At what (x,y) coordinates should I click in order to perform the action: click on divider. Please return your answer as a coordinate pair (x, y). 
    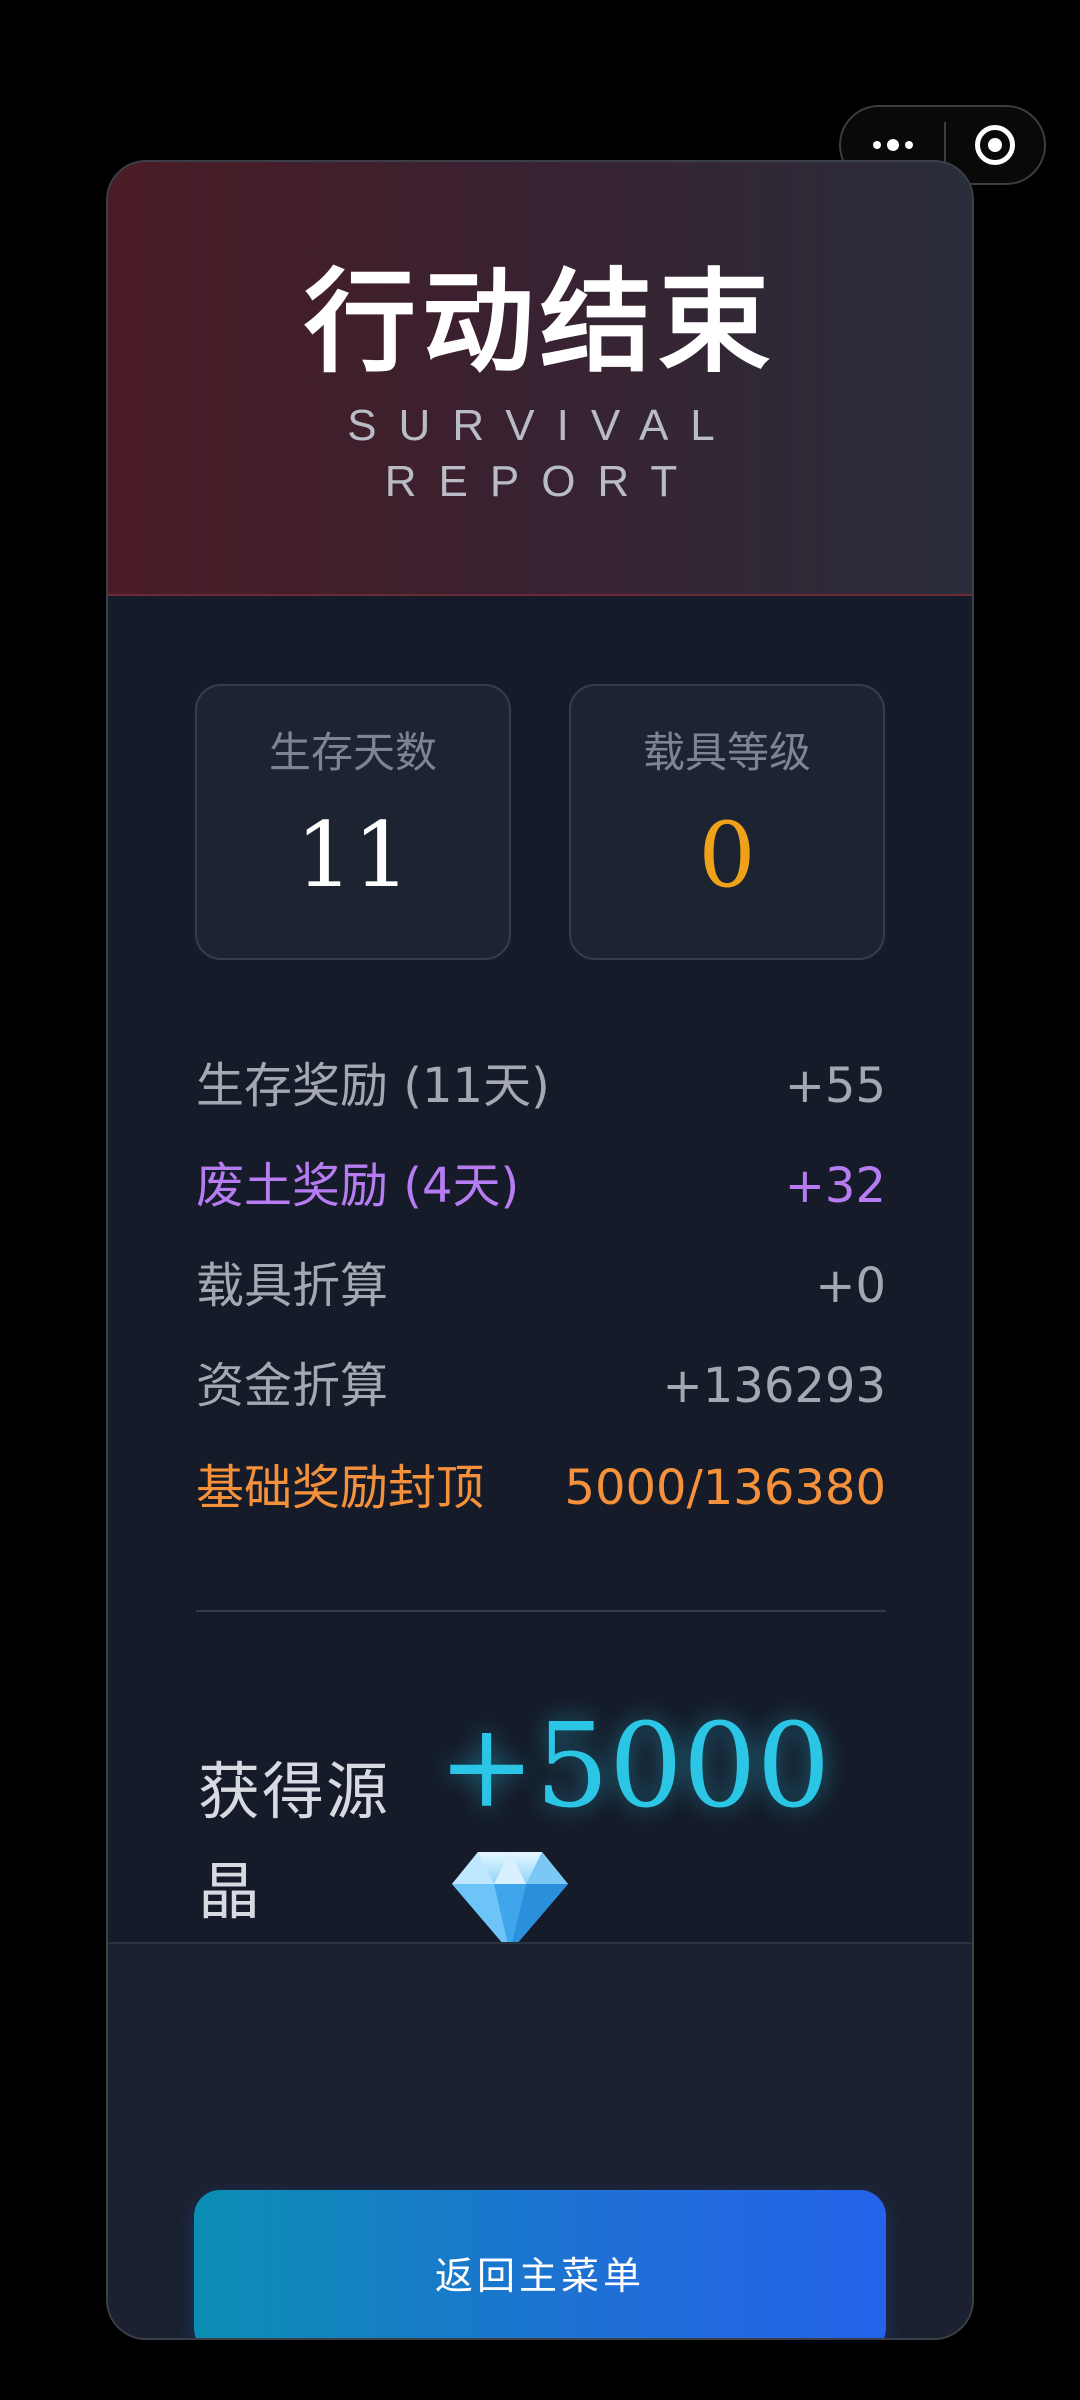
    Looking at the image, I should click on (541, 1611).